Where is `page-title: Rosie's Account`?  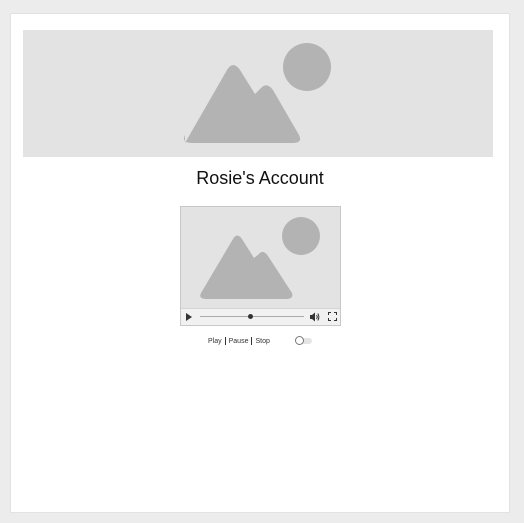
page-title: Rosie's Account is located at coordinates (260, 178).